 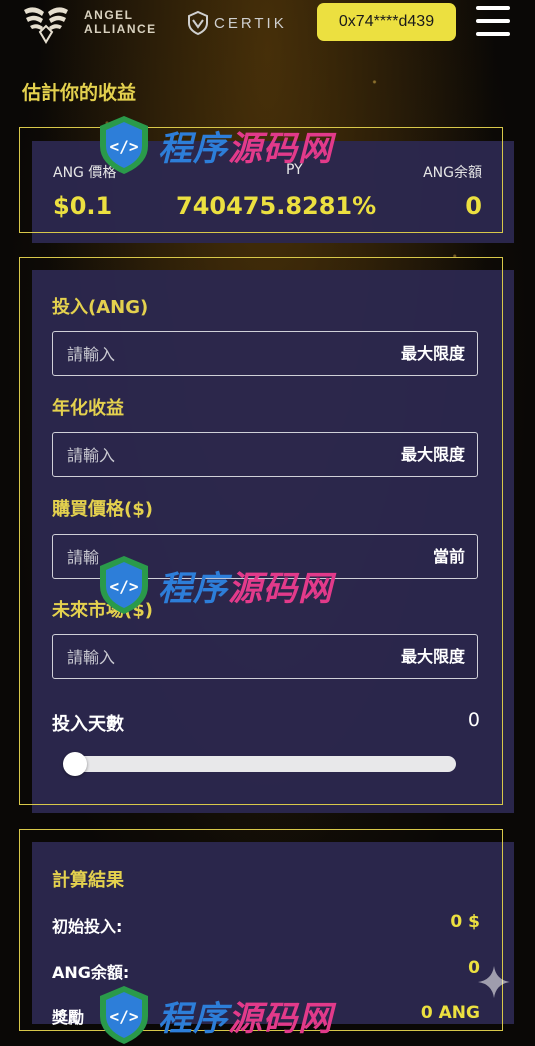 I want to click on buy-price-label: 購買價格($), so click(x=102, y=509).